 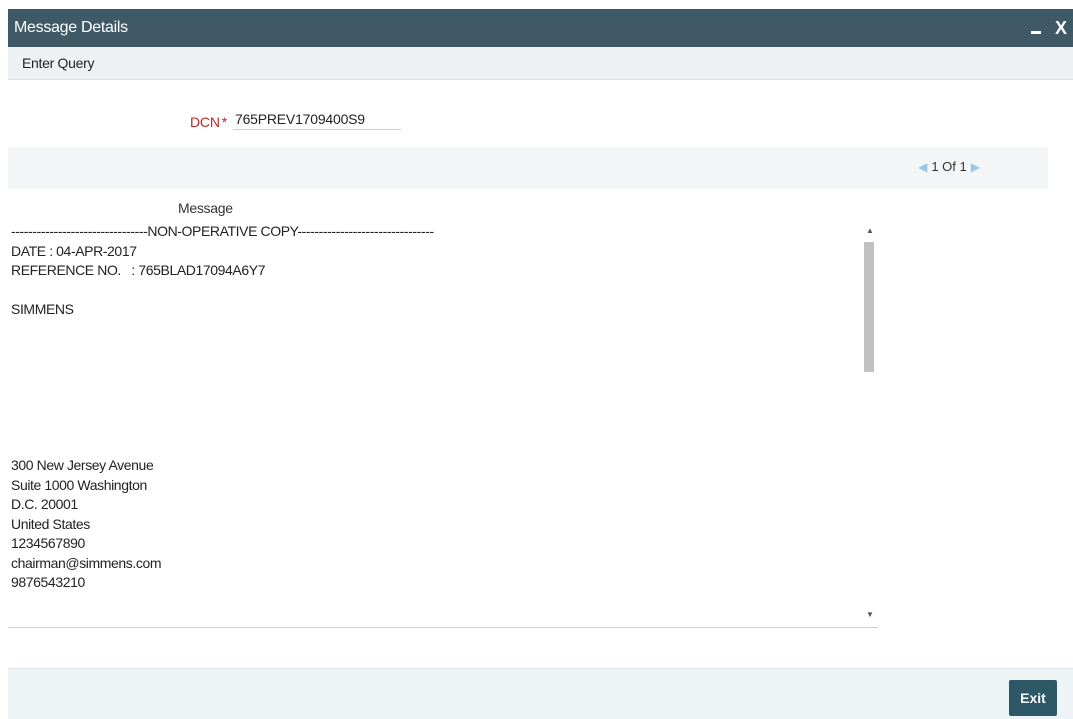 What do you see at coordinates (1033, 698) in the screenshot?
I see `exit-button: Exit` at bounding box center [1033, 698].